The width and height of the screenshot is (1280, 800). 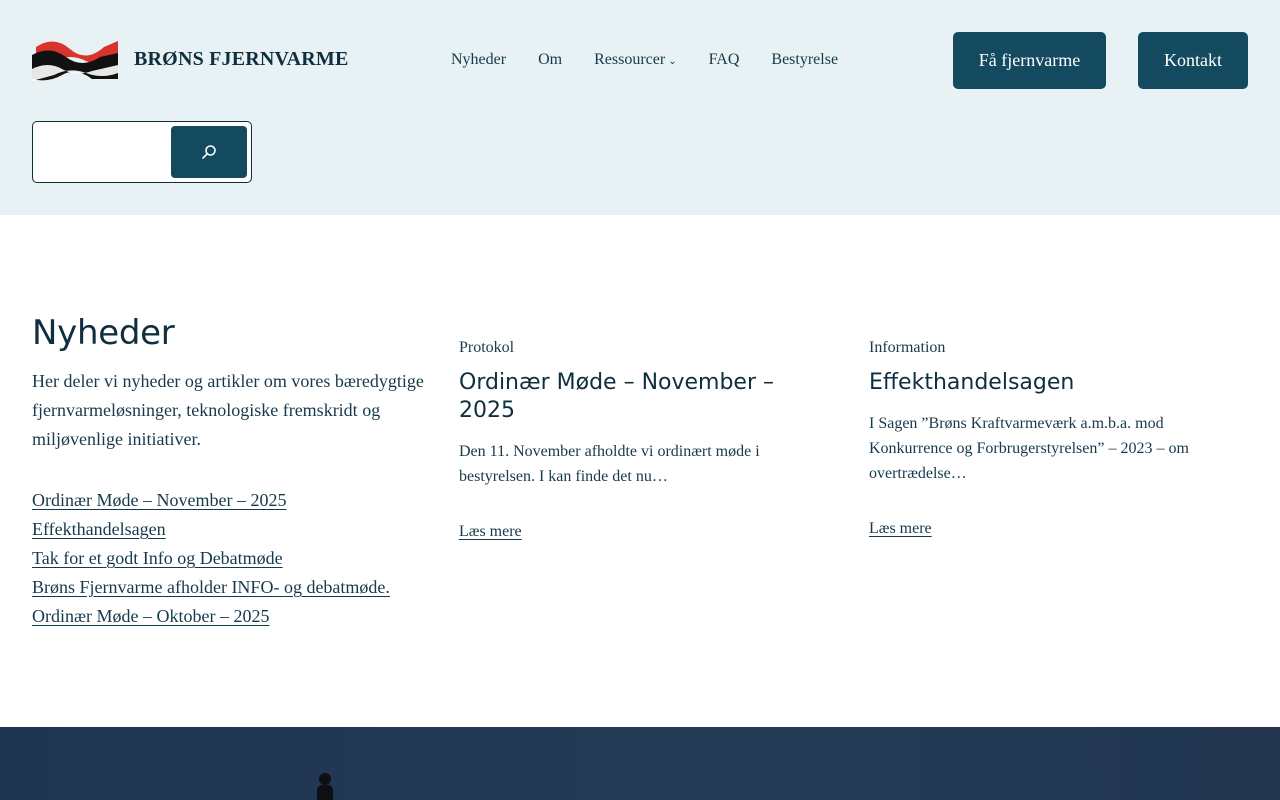 I want to click on main-nav: Nyheder Om Ressourcer ⌄ FAQ Bestyrelse, so click(x=660, y=60).